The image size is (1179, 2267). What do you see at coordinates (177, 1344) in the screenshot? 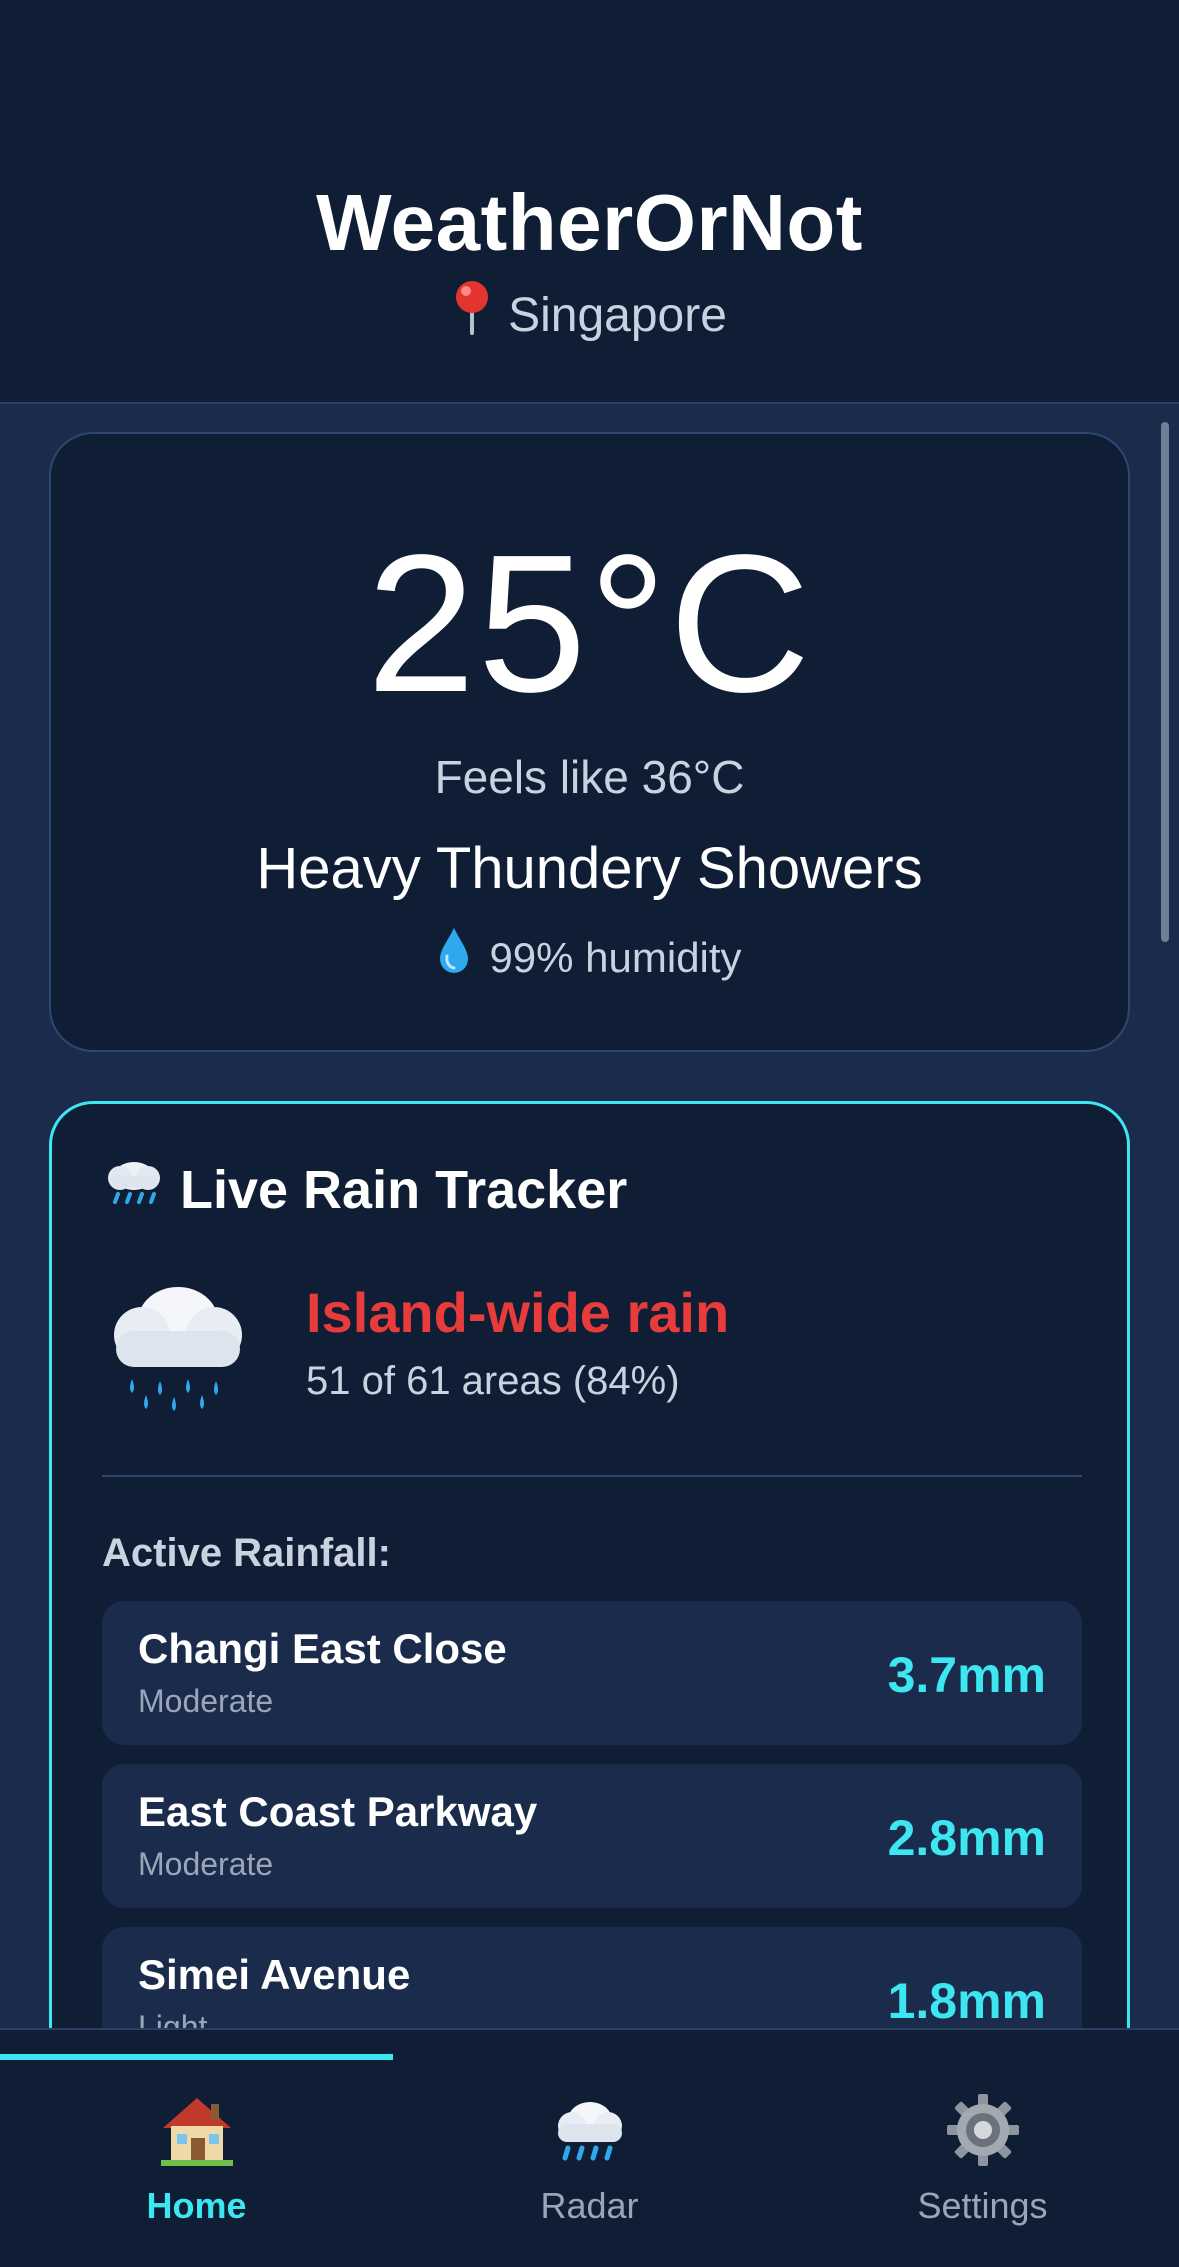
I see `rain-cloud-large-icon` at bounding box center [177, 1344].